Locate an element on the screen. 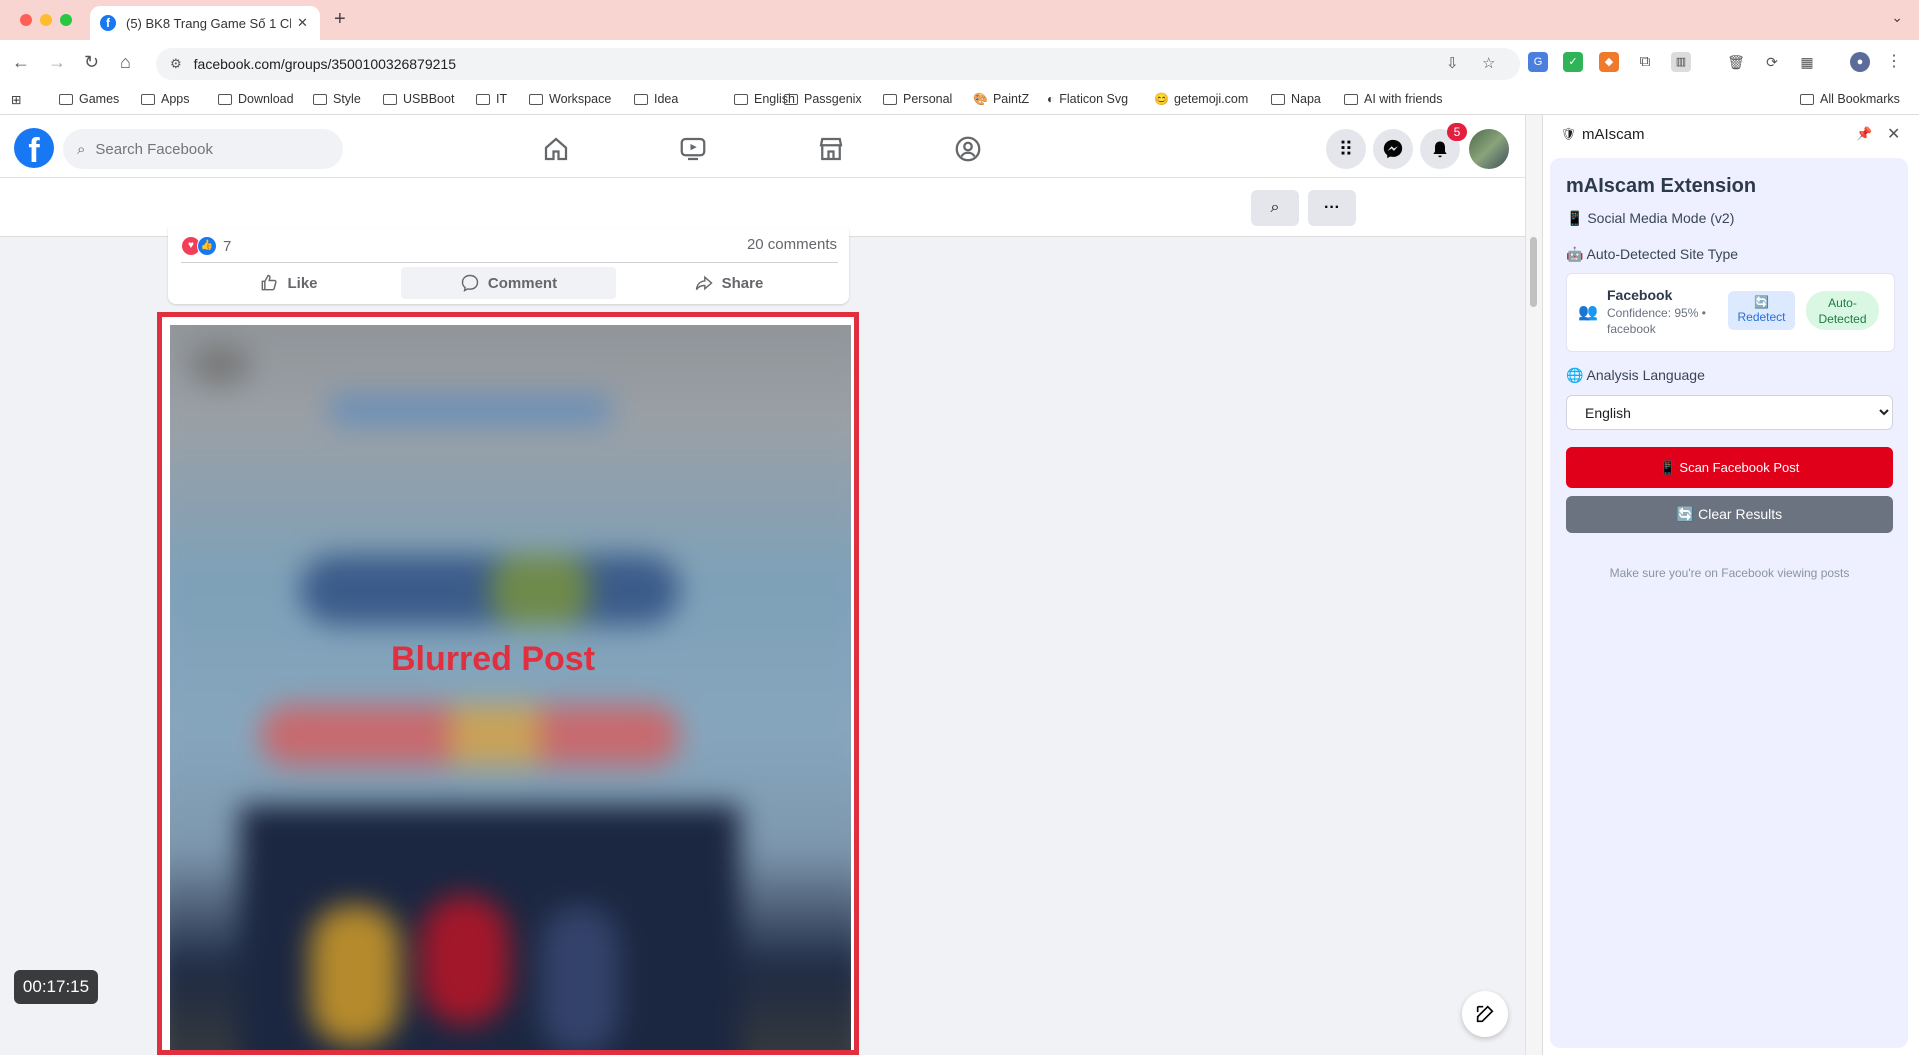 This screenshot has height=1055, width=1919. clear-results-button: 🔄 Clear Results is located at coordinates (1729, 514).